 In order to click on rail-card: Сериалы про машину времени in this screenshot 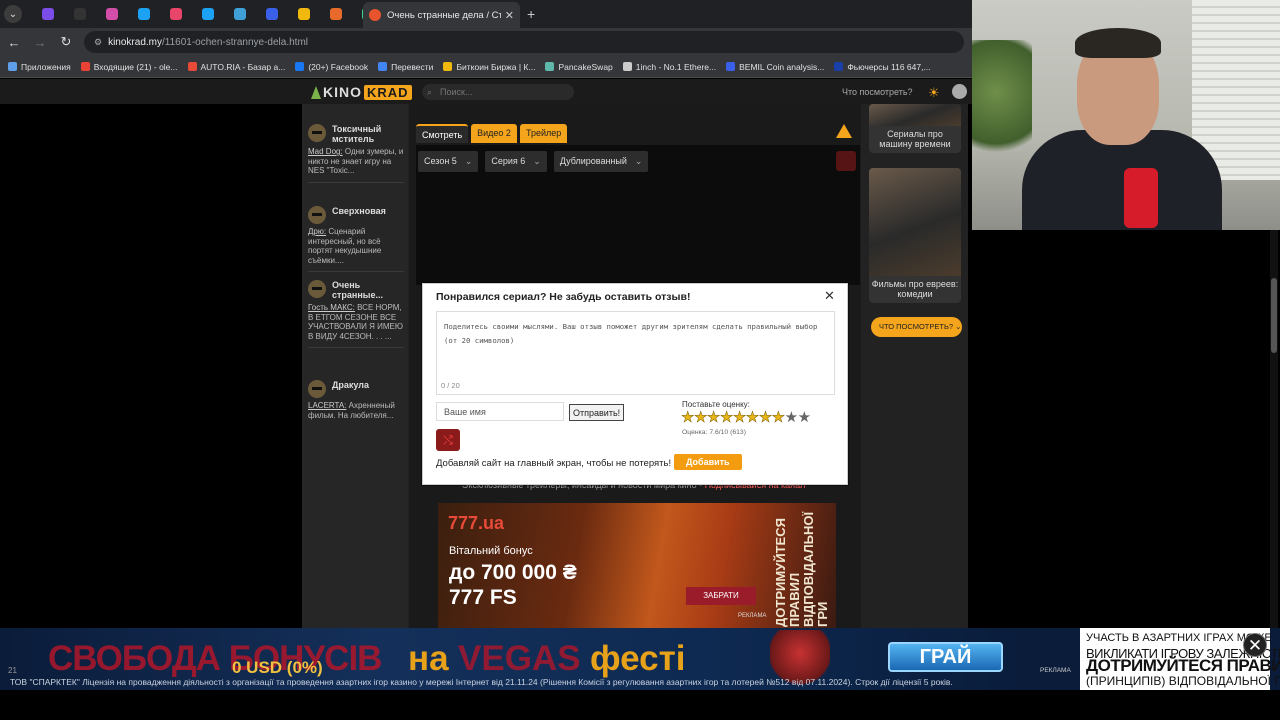, I will do `click(915, 128)`.